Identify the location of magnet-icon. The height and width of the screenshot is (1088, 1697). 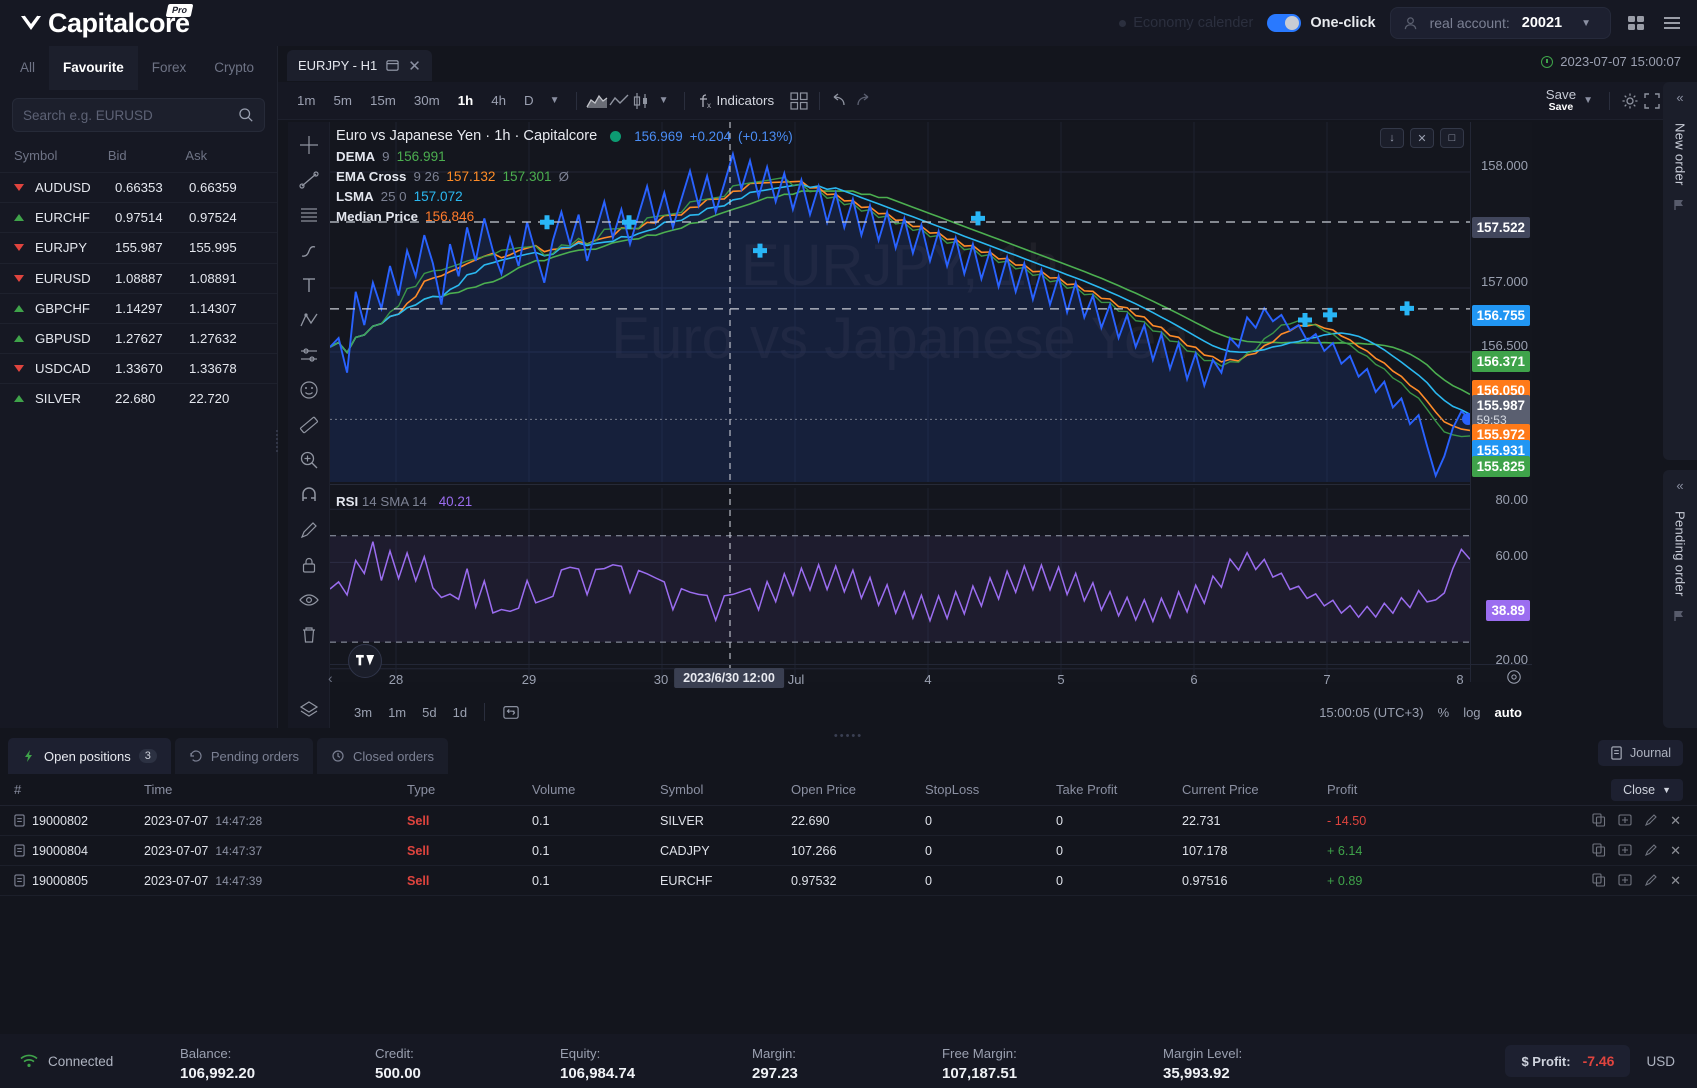
(309, 495).